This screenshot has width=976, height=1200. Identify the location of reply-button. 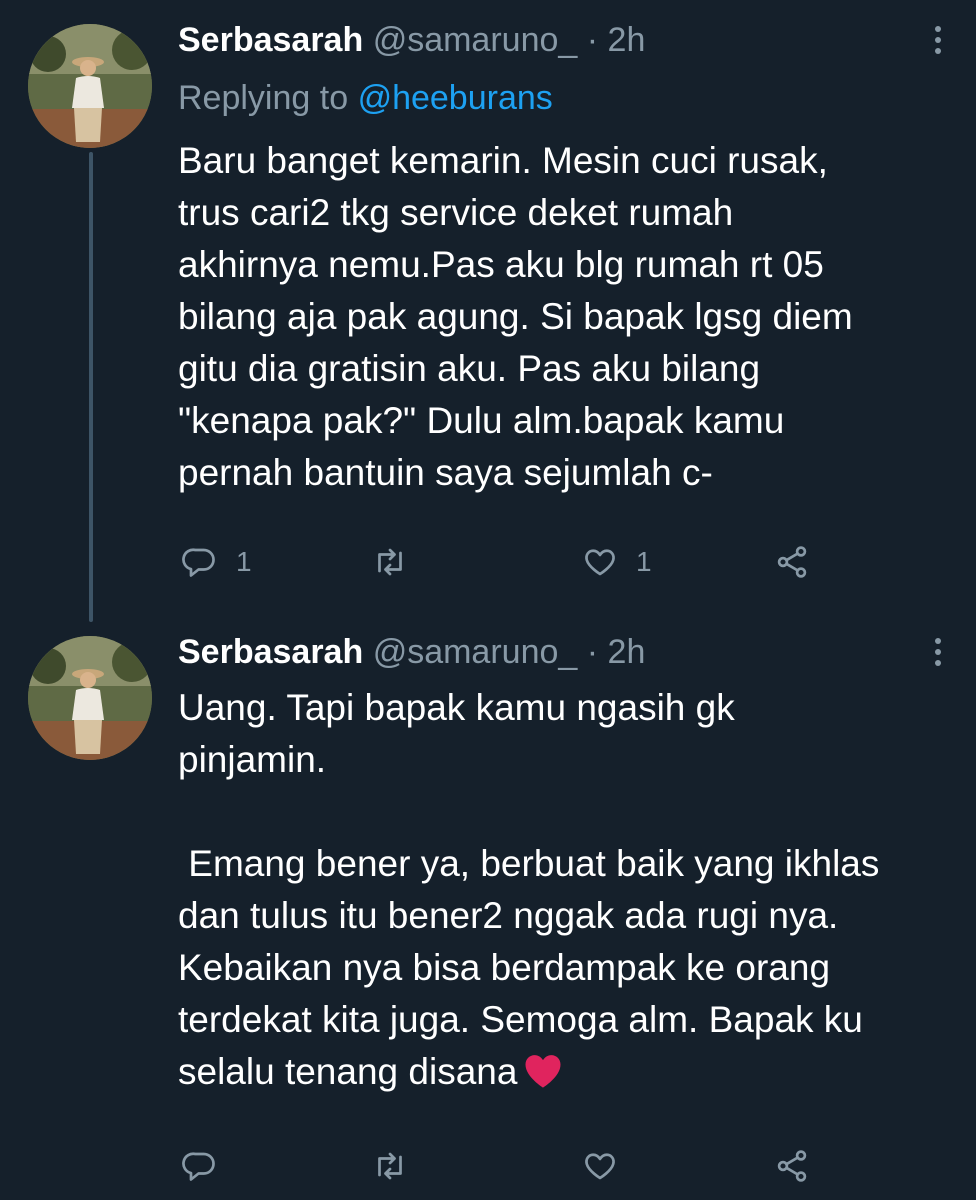
(209, 1166).